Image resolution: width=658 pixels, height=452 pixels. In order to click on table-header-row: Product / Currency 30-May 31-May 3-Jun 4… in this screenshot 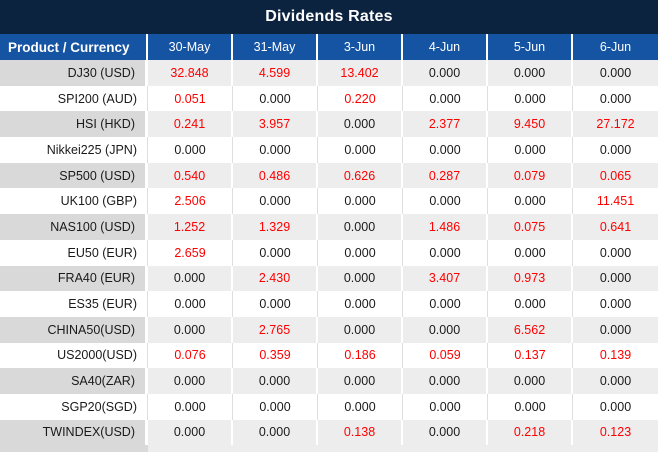, I will do `click(329, 47)`.